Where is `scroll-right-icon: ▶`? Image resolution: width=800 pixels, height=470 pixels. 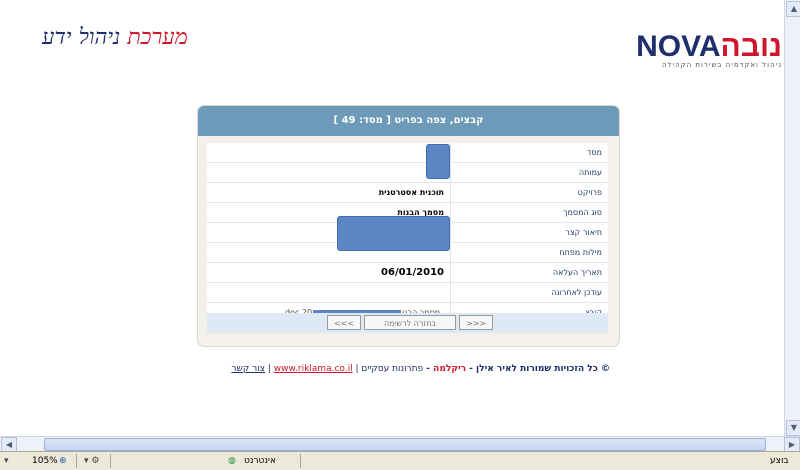
scroll-right-icon: ▶ is located at coordinates (792, 444).